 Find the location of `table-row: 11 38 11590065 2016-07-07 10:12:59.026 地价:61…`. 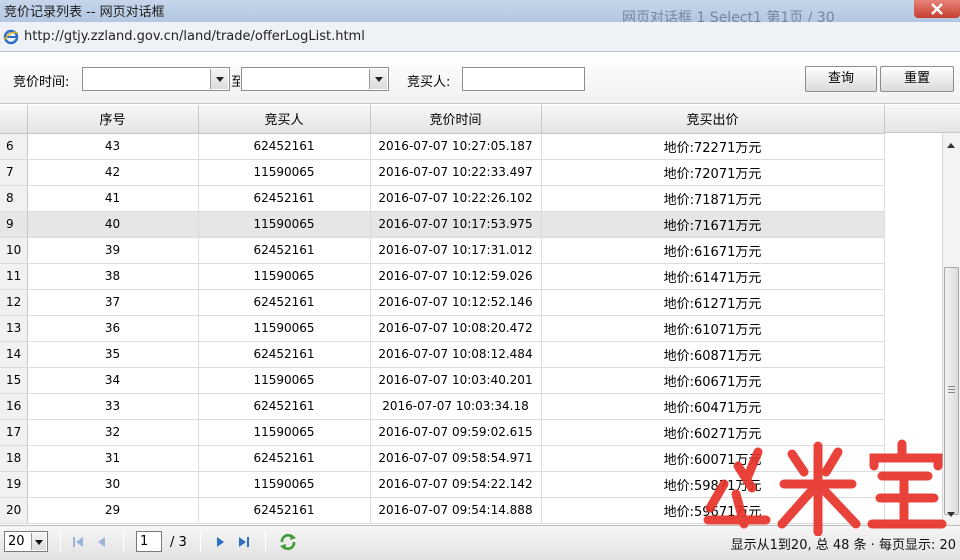

table-row: 11 38 11590065 2016-07-07 10:12:59.026 地价:61… is located at coordinates (442, 276).